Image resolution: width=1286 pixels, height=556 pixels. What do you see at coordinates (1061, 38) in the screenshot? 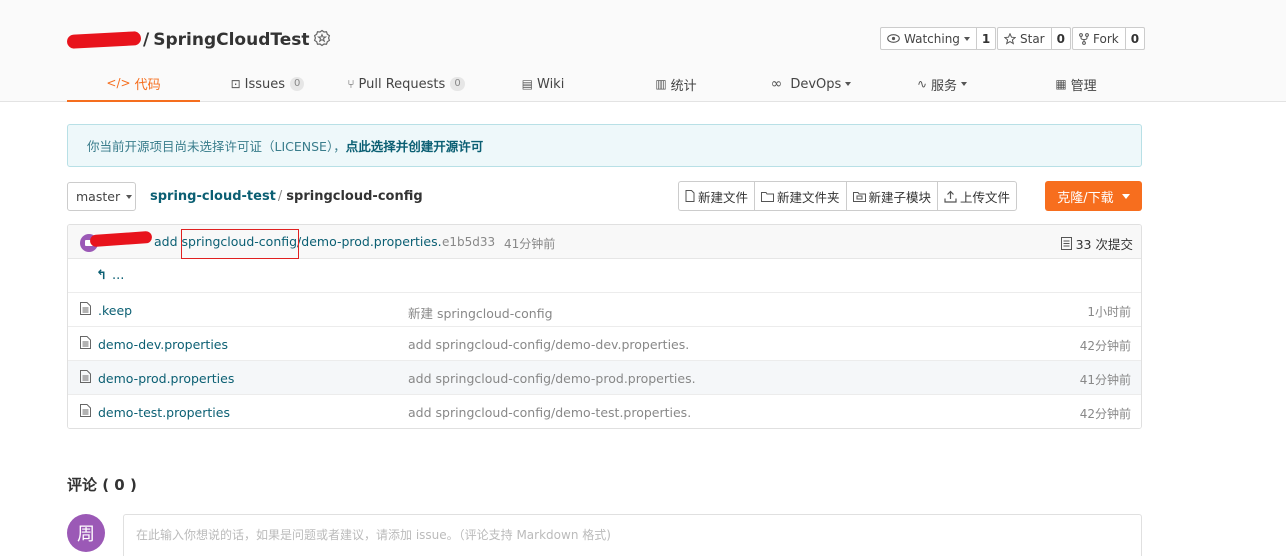
I see `star-count: 0` at bounding box center [1061, 38].